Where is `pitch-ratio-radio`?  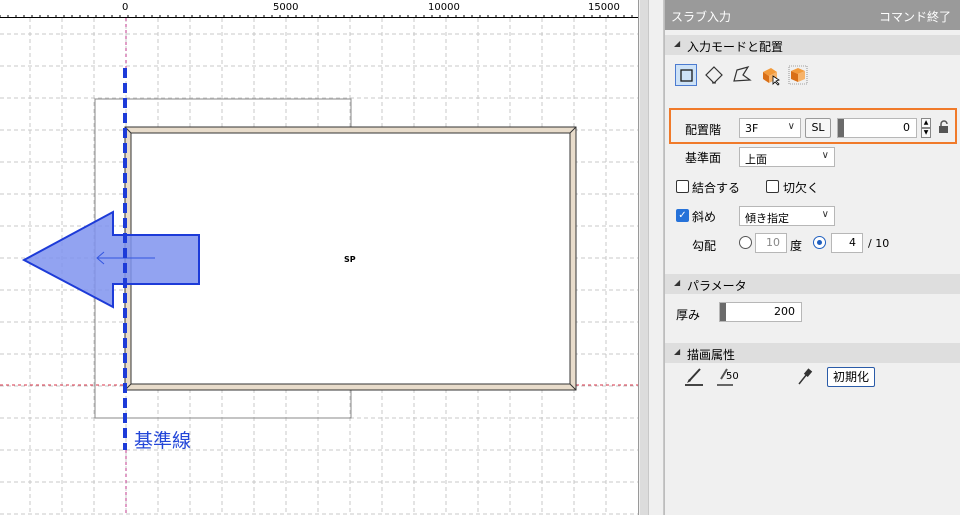
pitch-ratio-radio is located at coordinates (819, 242).